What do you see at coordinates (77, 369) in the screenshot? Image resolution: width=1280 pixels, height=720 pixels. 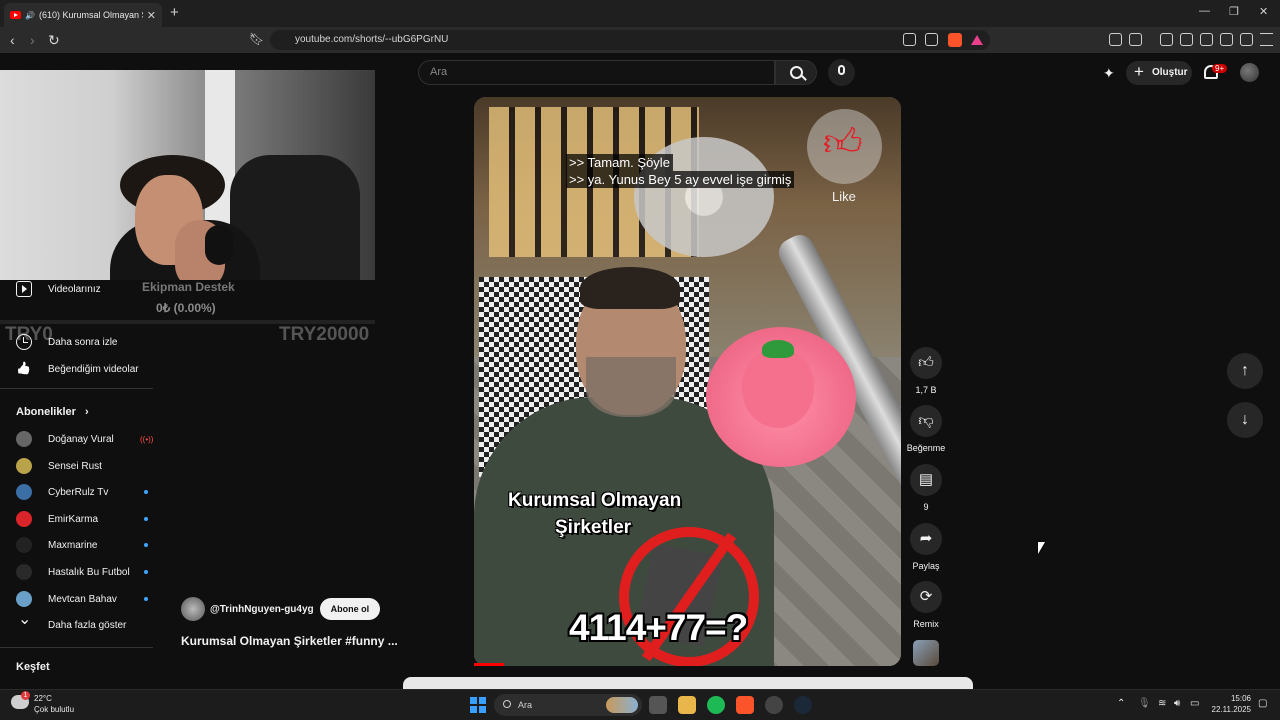 I see `sidebar-item-liked-videos: Beğendiğim videolar` at bounding box center [77, 369].